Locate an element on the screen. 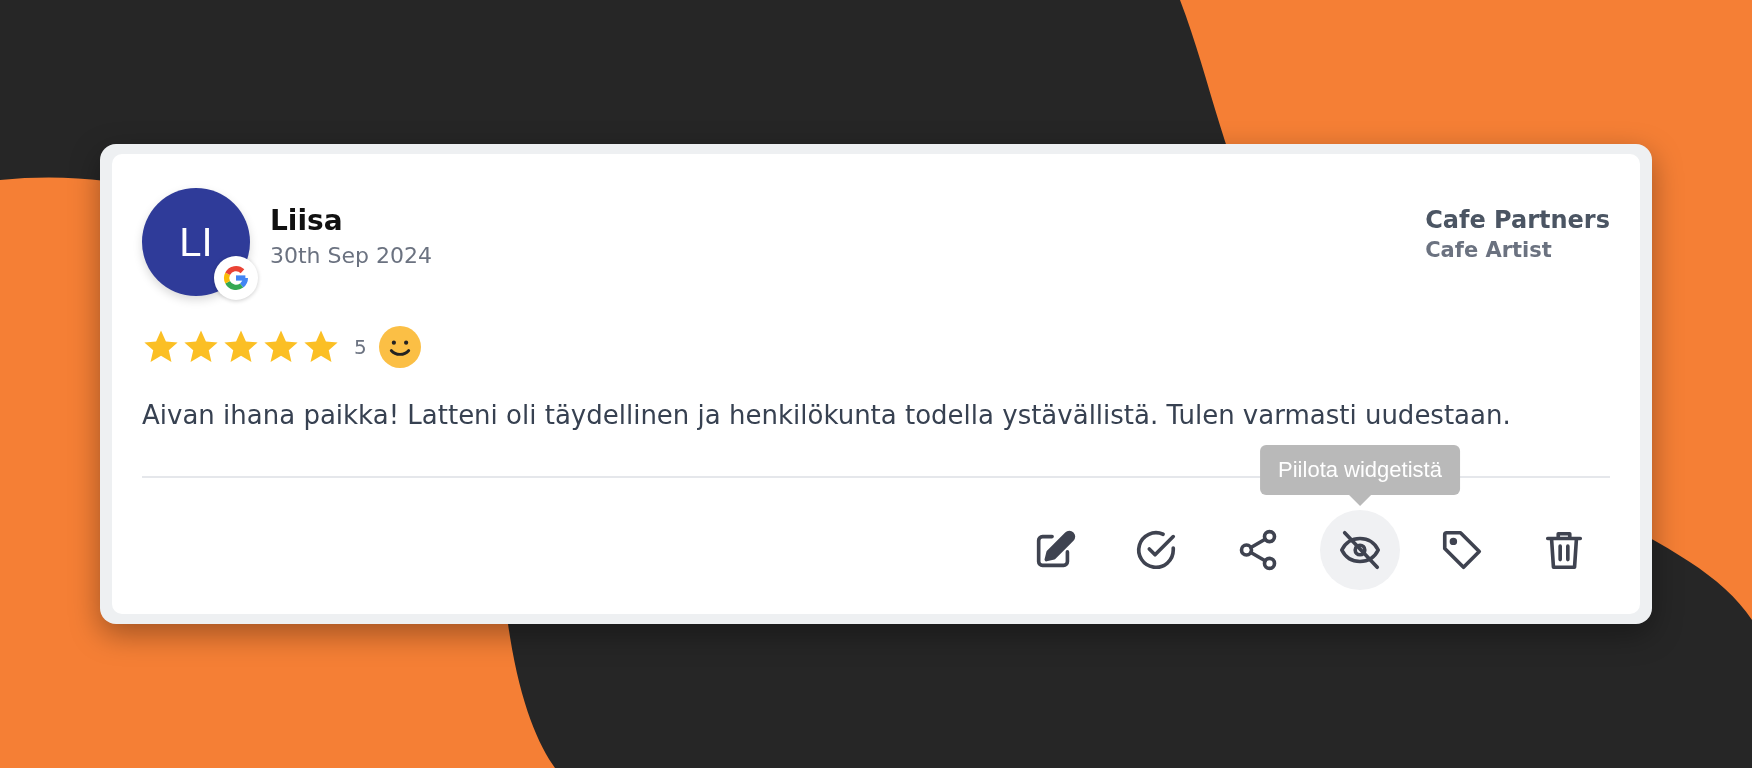  reviewer-name: Liisa is located at coordinates (307, 220).